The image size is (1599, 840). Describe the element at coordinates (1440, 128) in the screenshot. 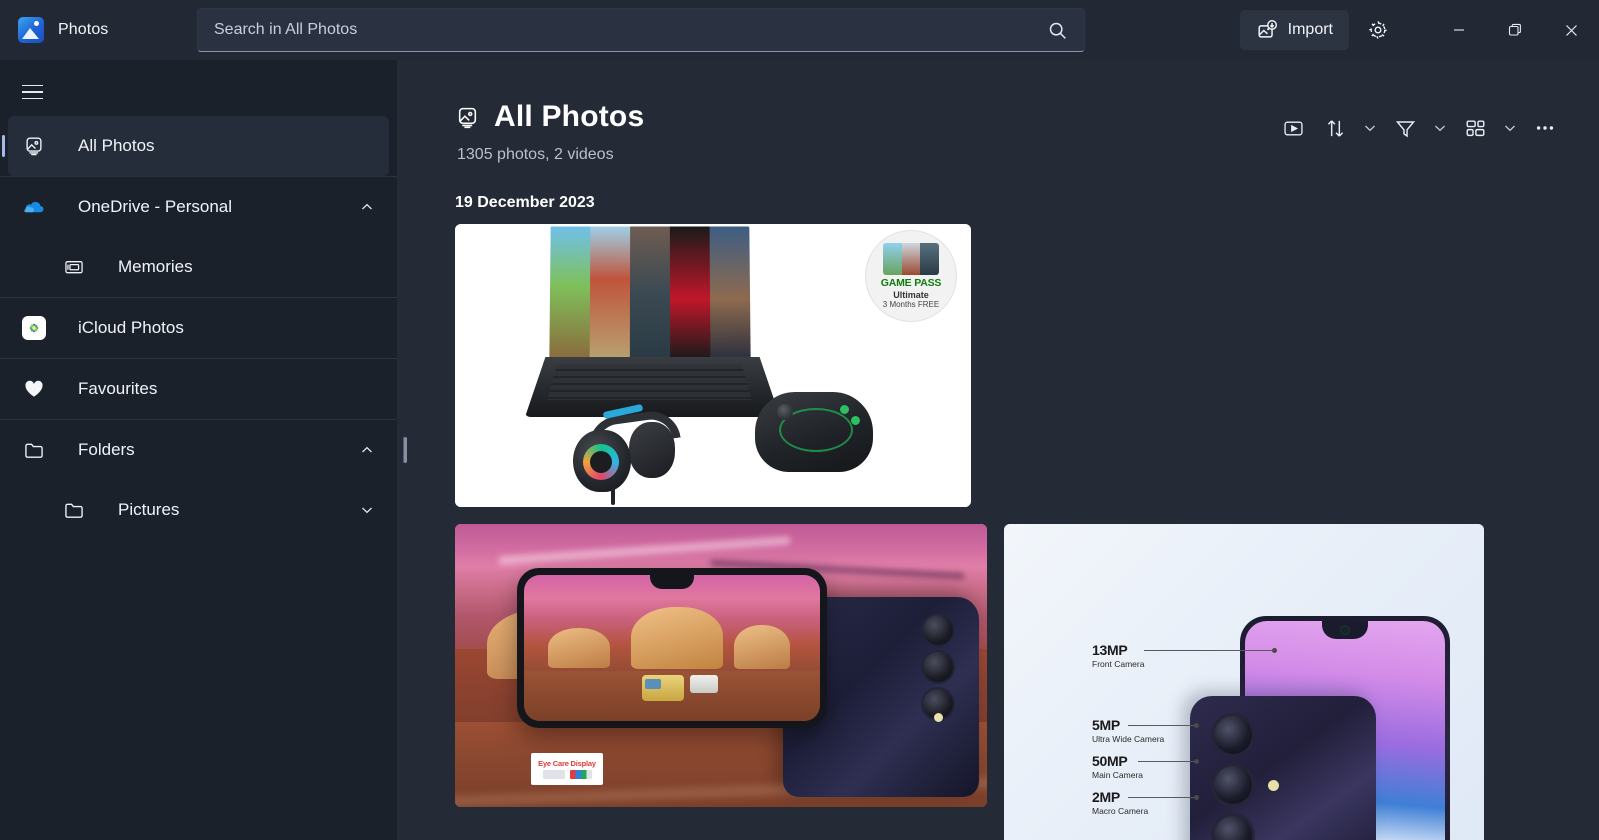

I see `filter-chevron` at that location.